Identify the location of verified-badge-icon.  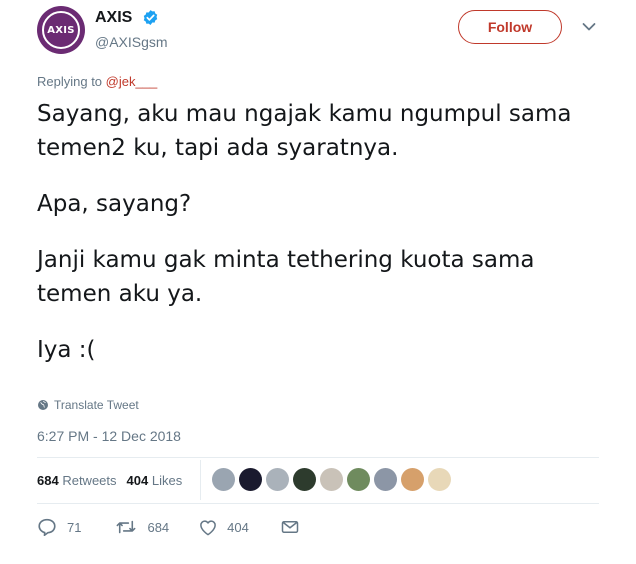
(150, 17).